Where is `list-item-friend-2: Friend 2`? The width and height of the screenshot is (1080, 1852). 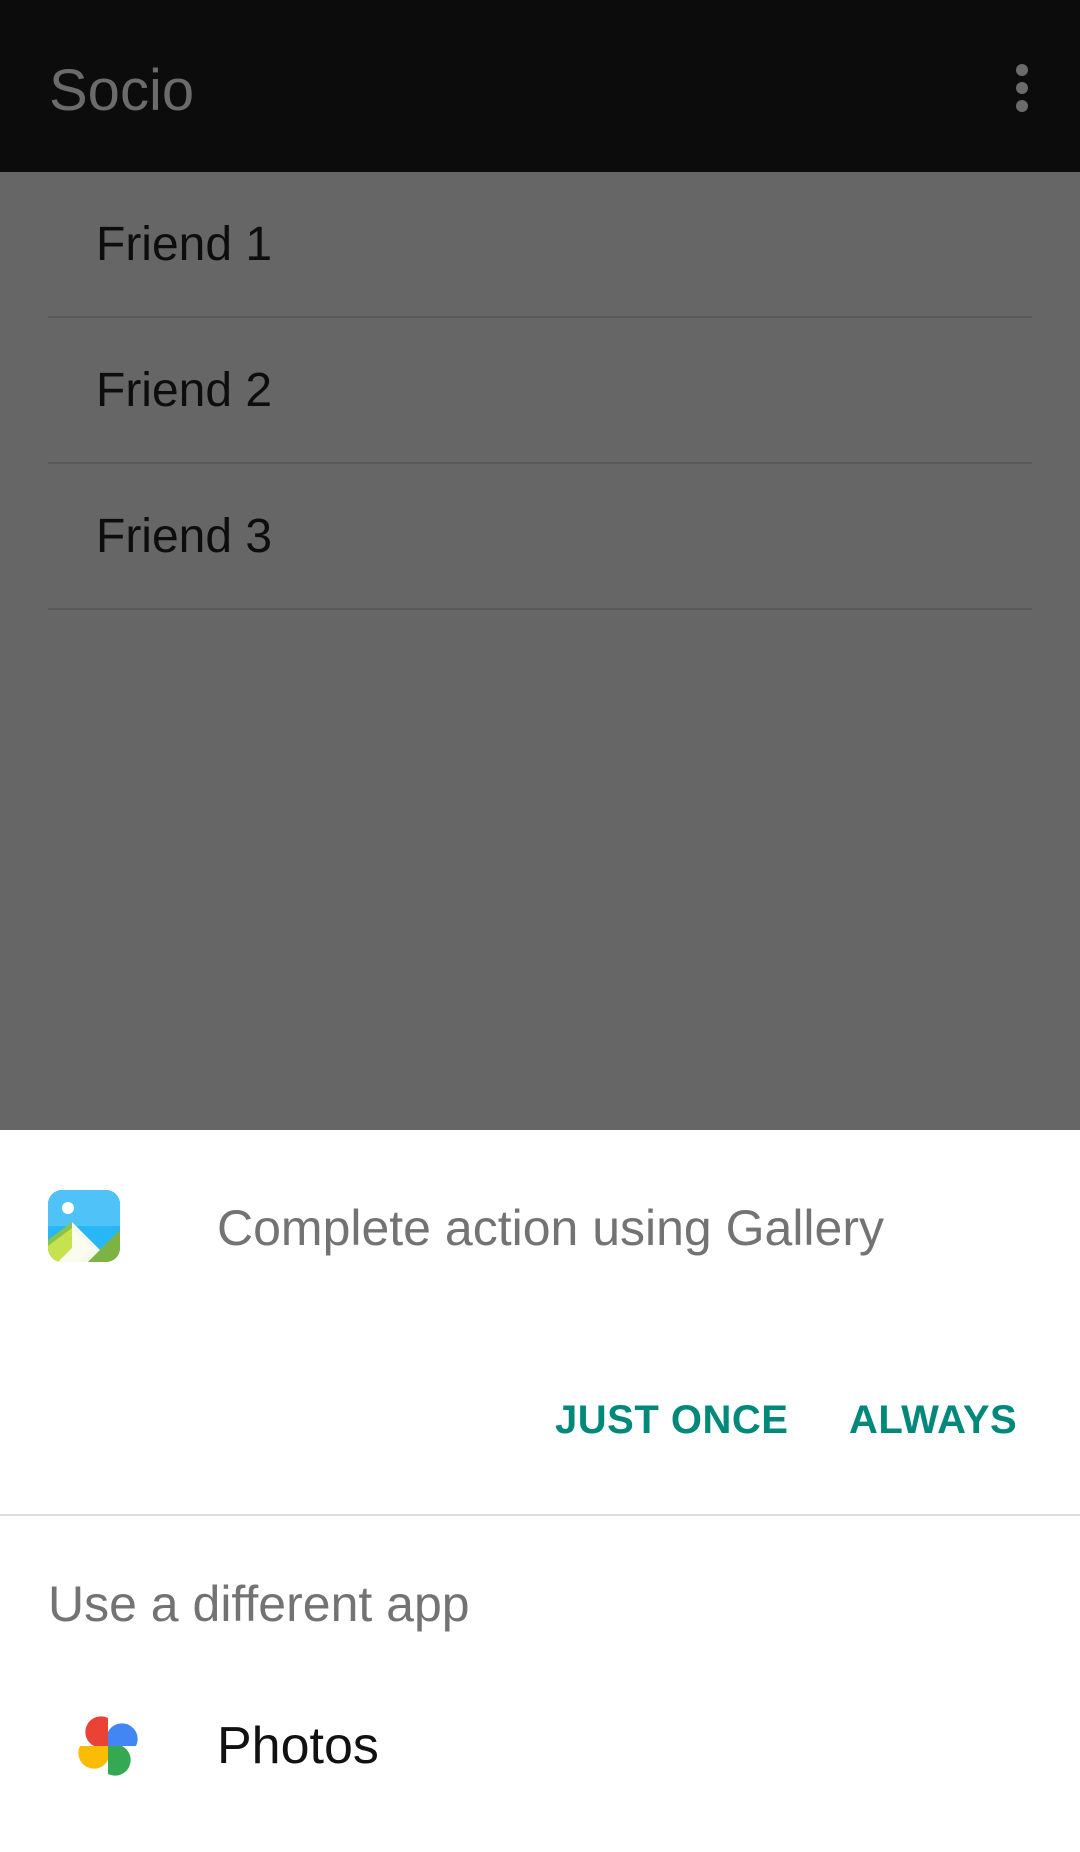
list-item-friend-2: Friend 2 is located at coordinates (540, 391).